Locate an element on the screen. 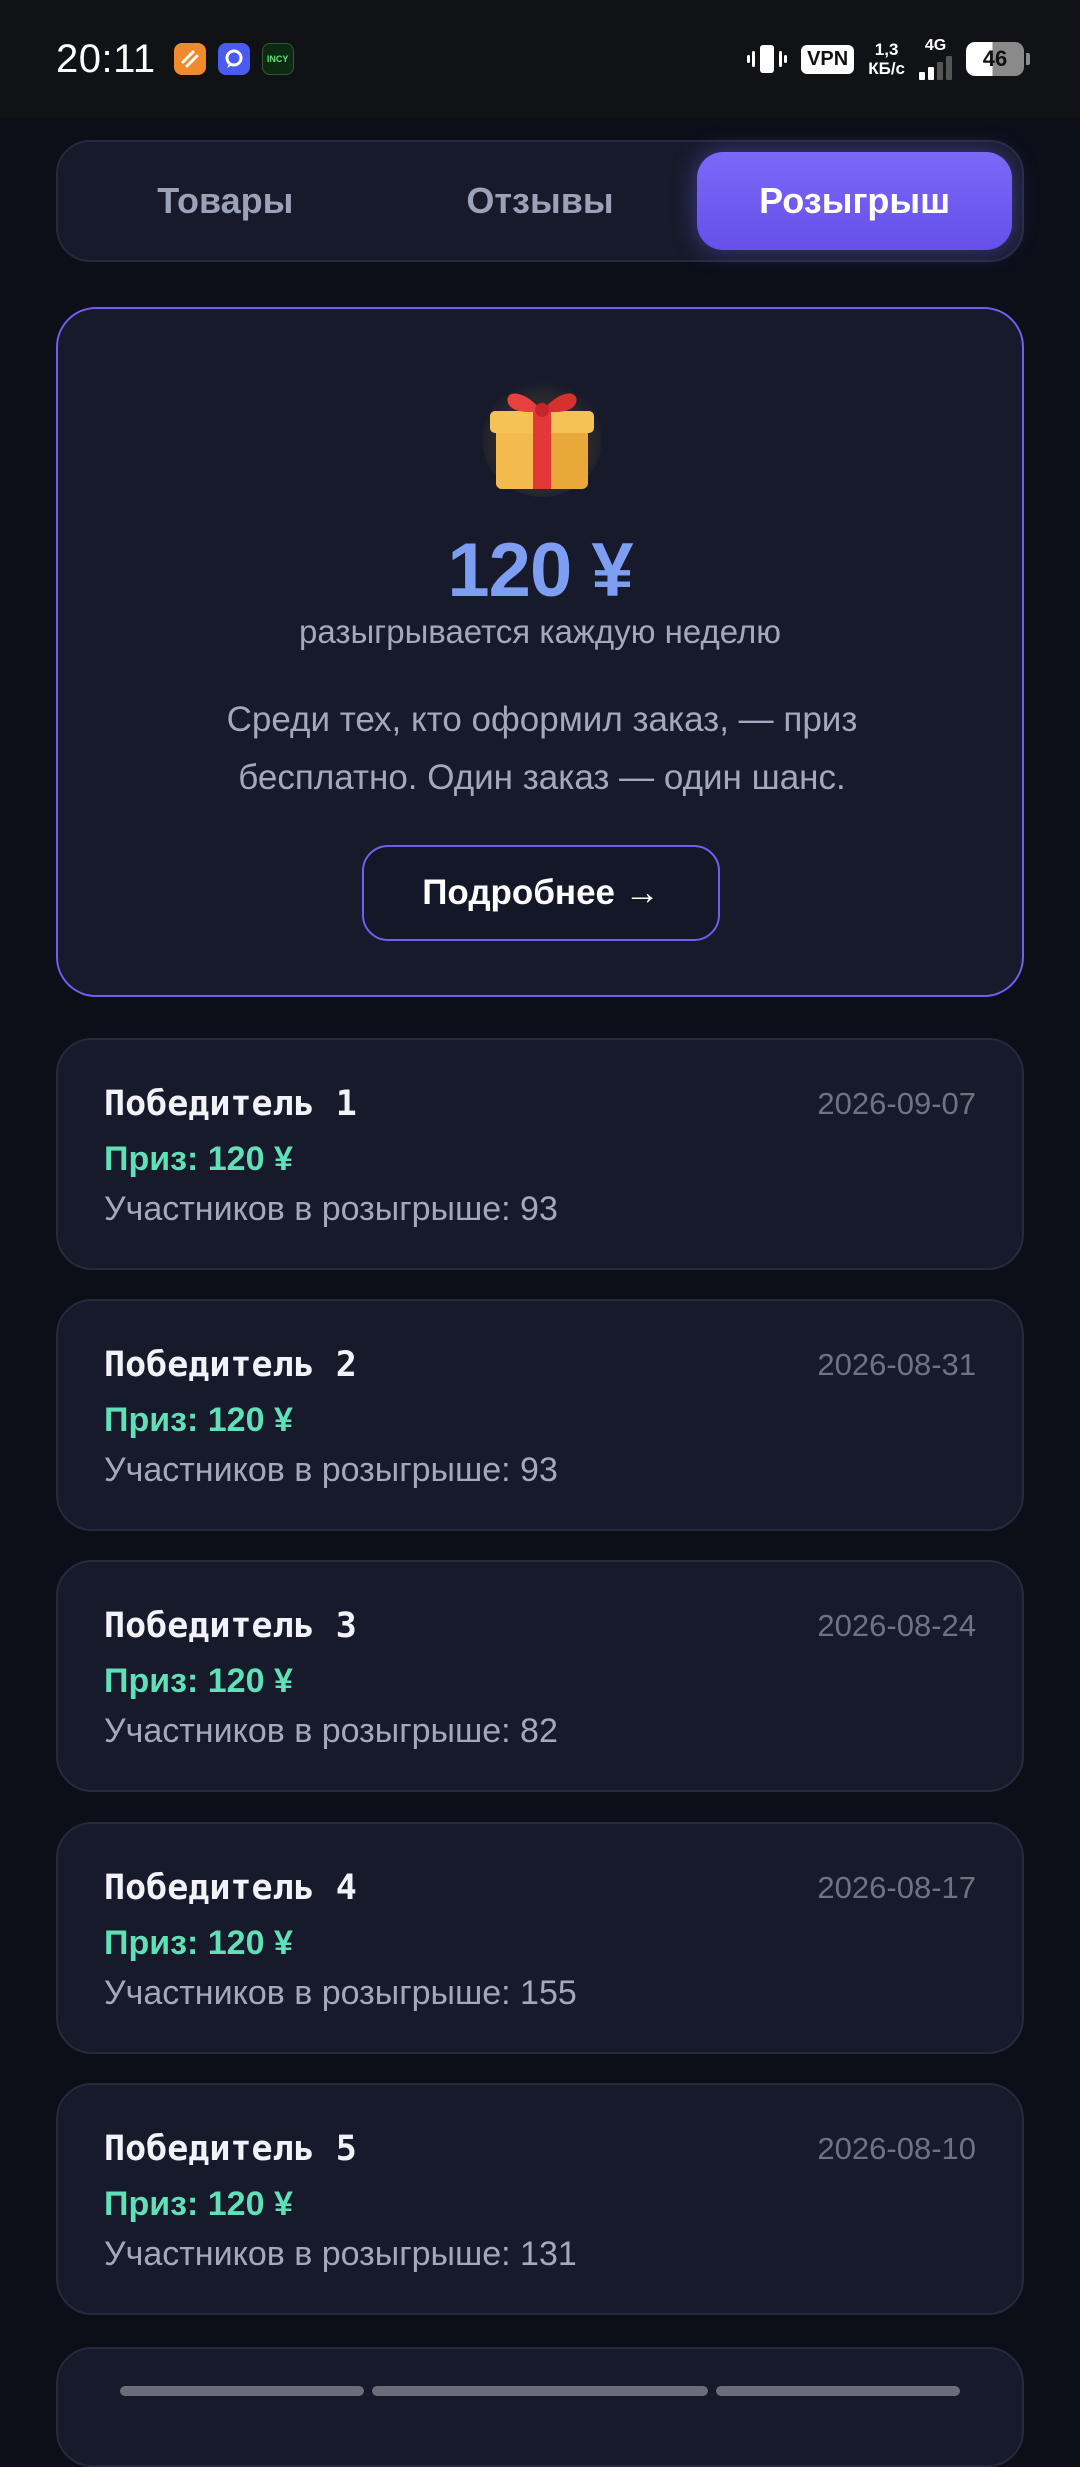 This screenshot has height=2467, width=1080. battery-level: 46 is located at coordinates (995, 58).